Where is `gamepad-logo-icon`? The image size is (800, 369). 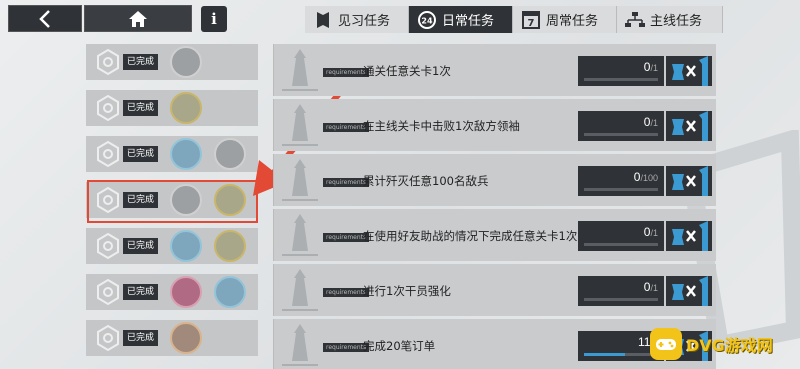
gamepad-logo-icon is located at coordinates (666, 344).